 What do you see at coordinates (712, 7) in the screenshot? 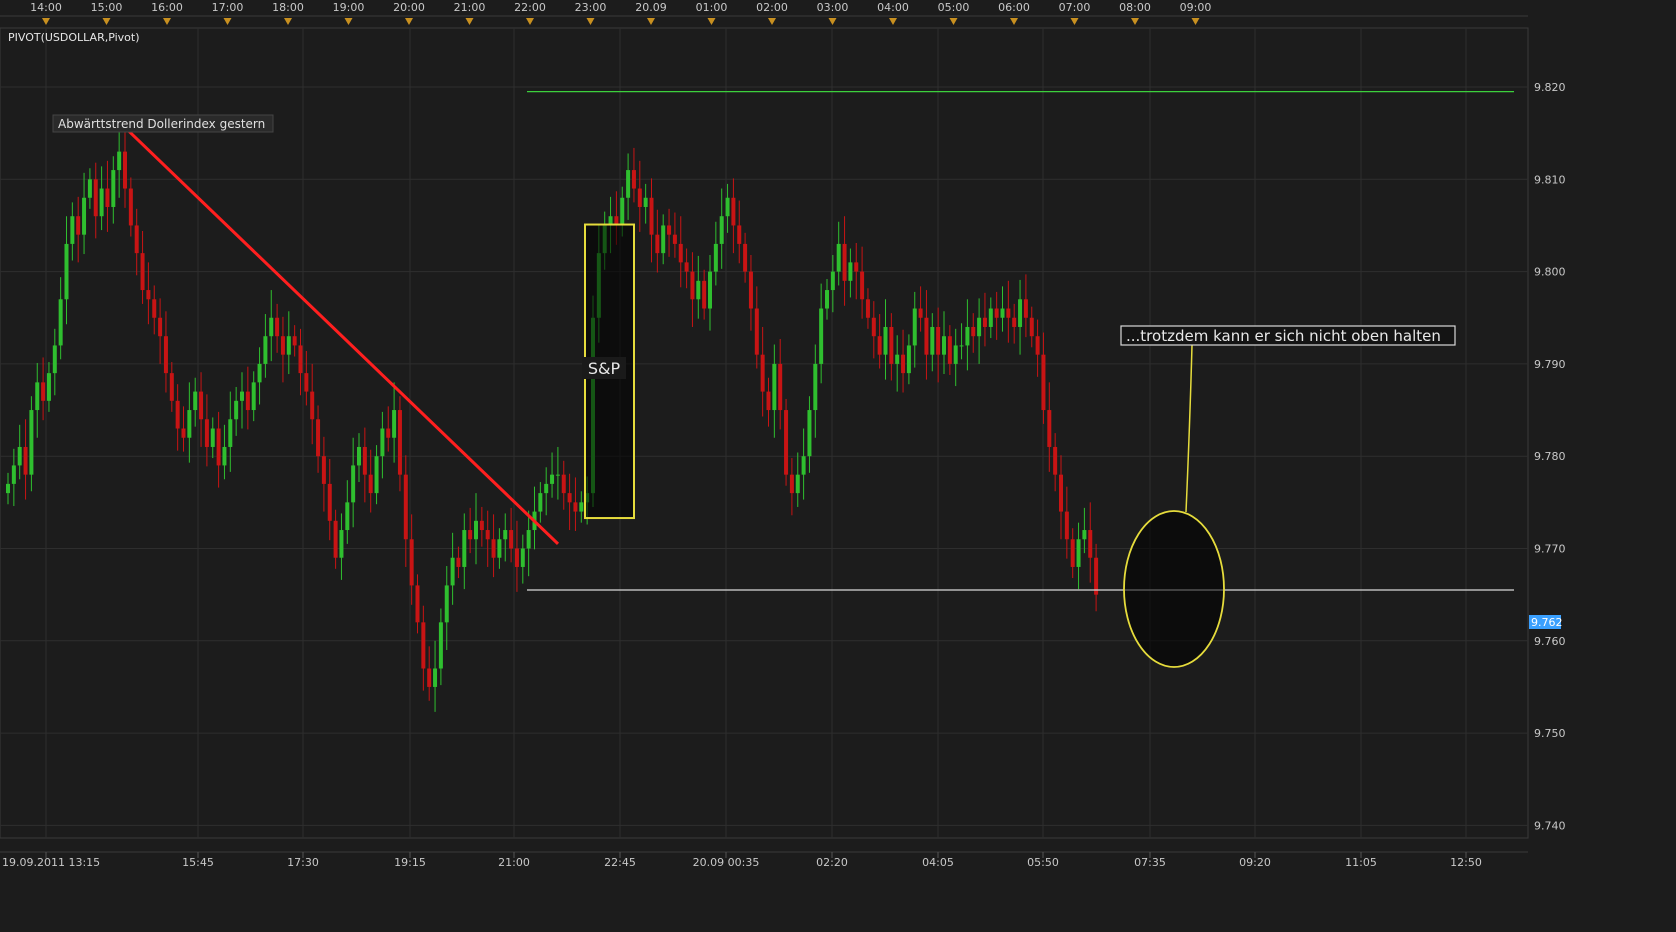
I see `top-time-label: 01:00` at bounding box center [712, 7].